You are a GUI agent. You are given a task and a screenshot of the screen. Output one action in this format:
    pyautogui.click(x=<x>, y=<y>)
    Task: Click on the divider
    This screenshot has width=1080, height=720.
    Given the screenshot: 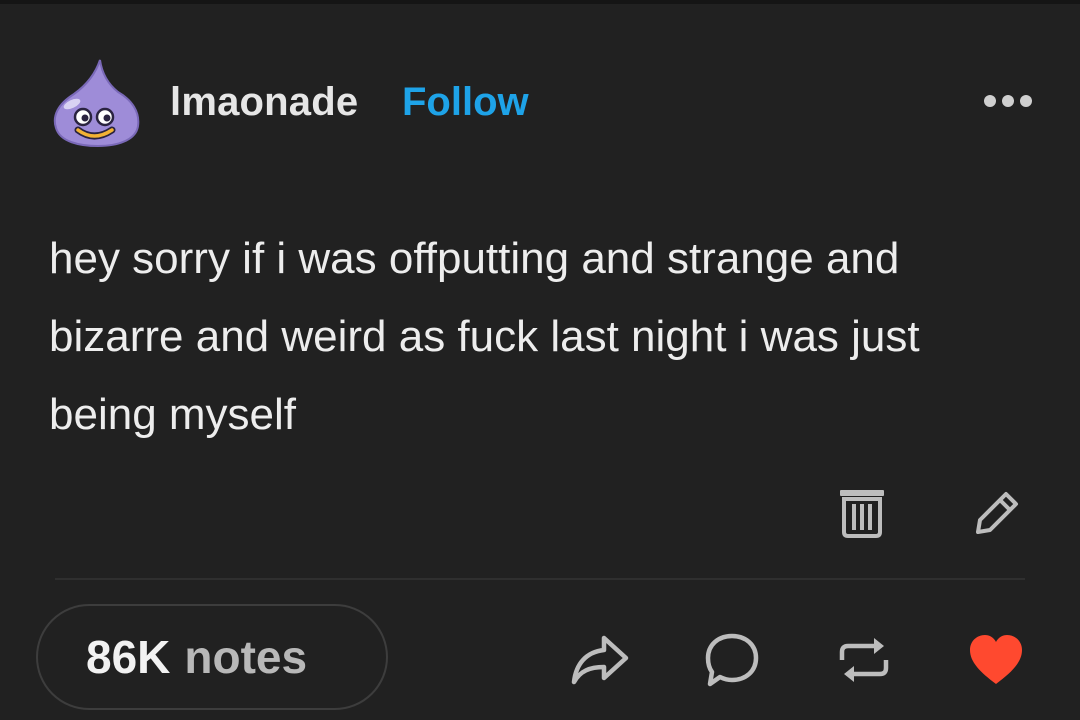 What is the action you would take?
    pyautogui.click(x=540, y=579)
    